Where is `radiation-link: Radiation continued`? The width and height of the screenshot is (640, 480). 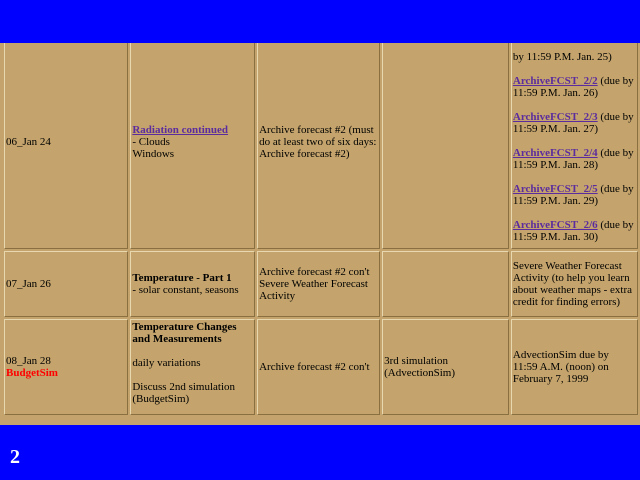 radiation-link: Radiation continued is located at coordinates (192, 130).